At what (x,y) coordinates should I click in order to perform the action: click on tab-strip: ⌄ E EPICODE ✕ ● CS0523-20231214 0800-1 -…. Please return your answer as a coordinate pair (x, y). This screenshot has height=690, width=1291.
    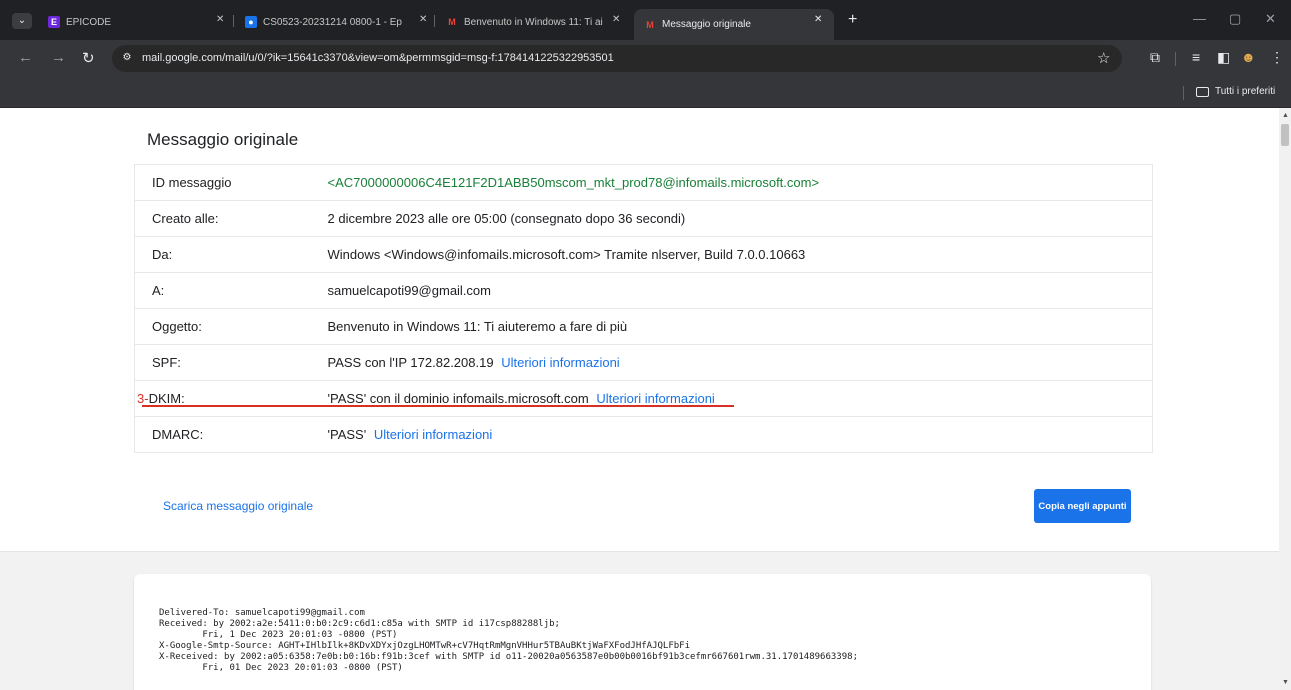
    Looking at the image, I should click on (645, 20).